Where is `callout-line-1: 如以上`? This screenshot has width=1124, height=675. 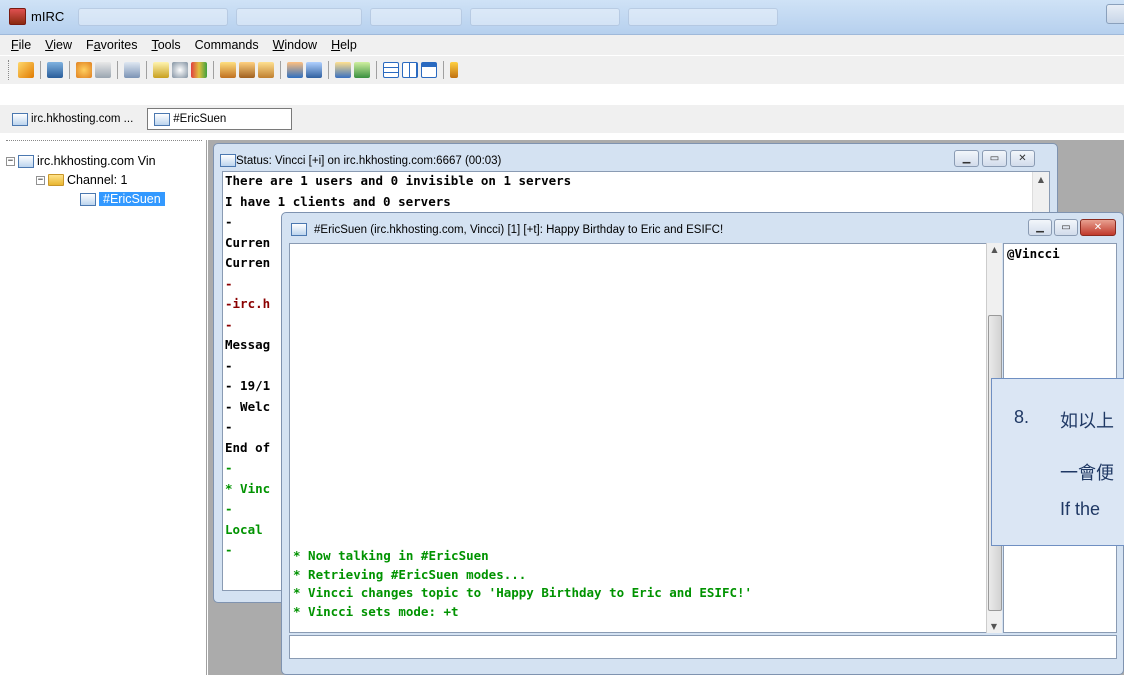
callout-line-1: 如以上 is located at coordinates (1087, 421).